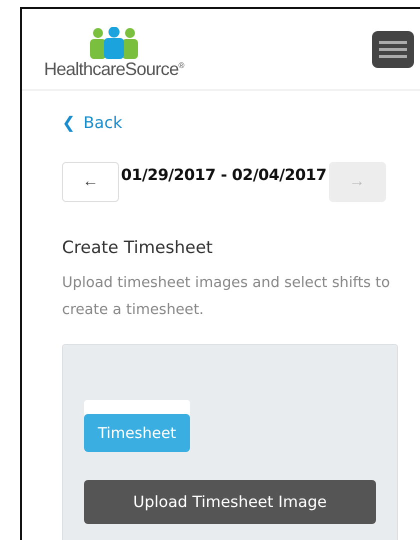  Describe the element at coordinates (230, 502) in the screenshot. I see `upload-button: Upload Timesheet Image` at that location.